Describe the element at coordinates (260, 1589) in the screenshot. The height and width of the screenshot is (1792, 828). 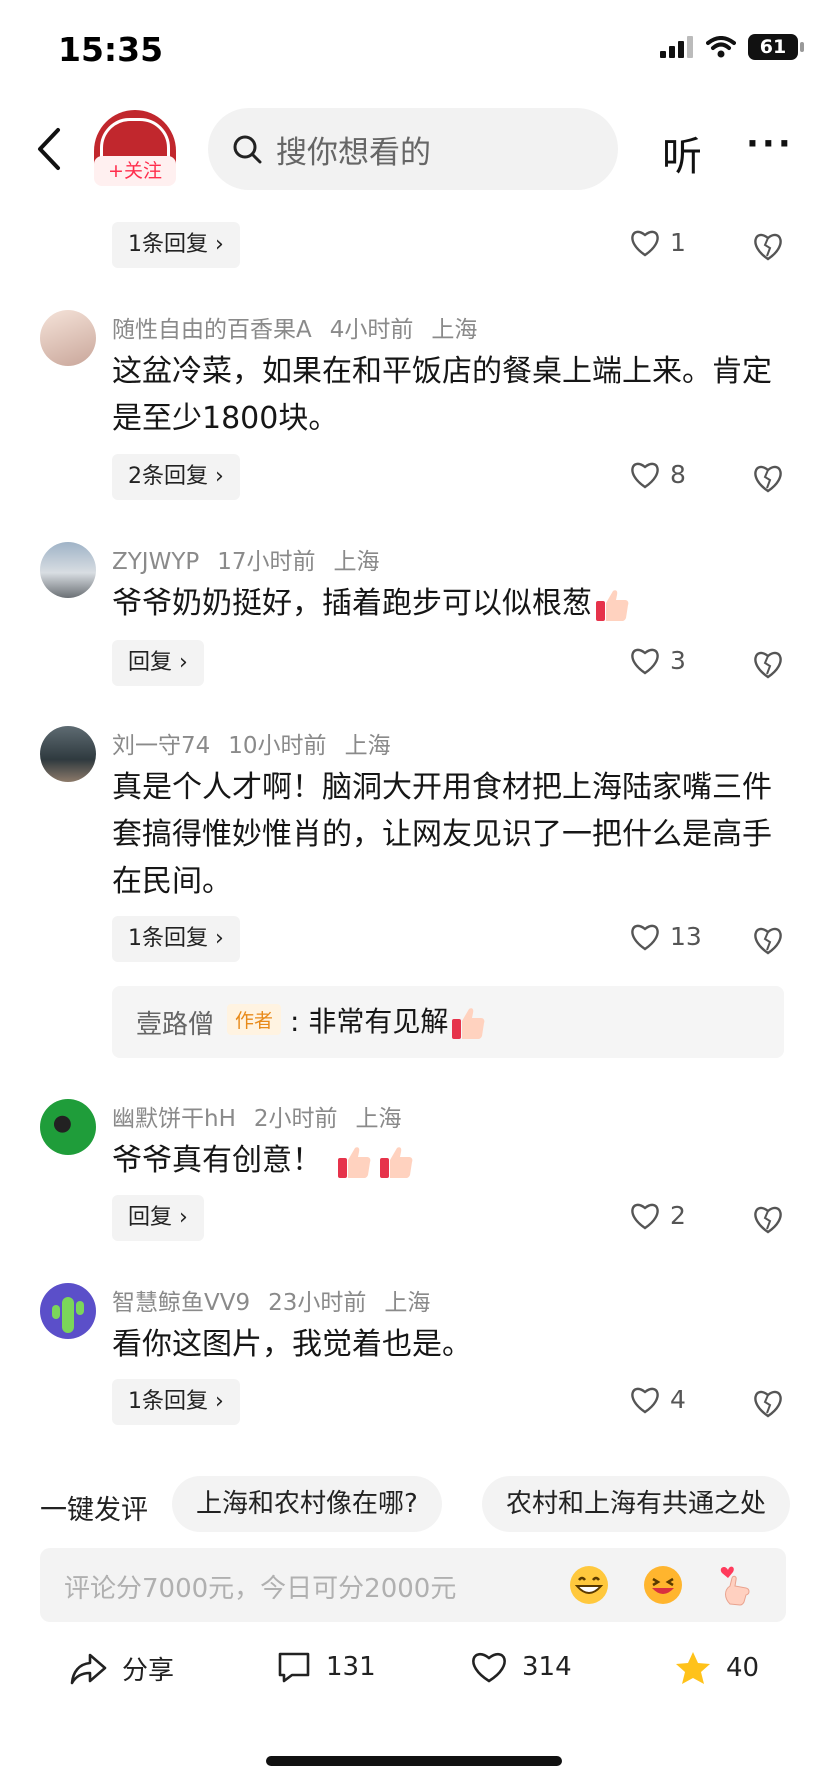
I see `comment-input-placeholder: 评论分7000元，今日可分2000元` at that location.